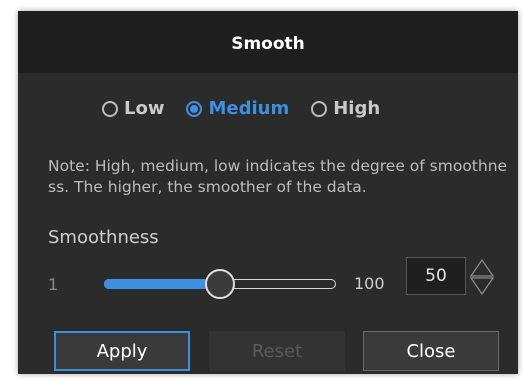 This screenshot has height=381, width=524. What do you see at coordinates (431, 351) in the screenshot?
I see `close-button: Close` at bounding box center [431, 351].